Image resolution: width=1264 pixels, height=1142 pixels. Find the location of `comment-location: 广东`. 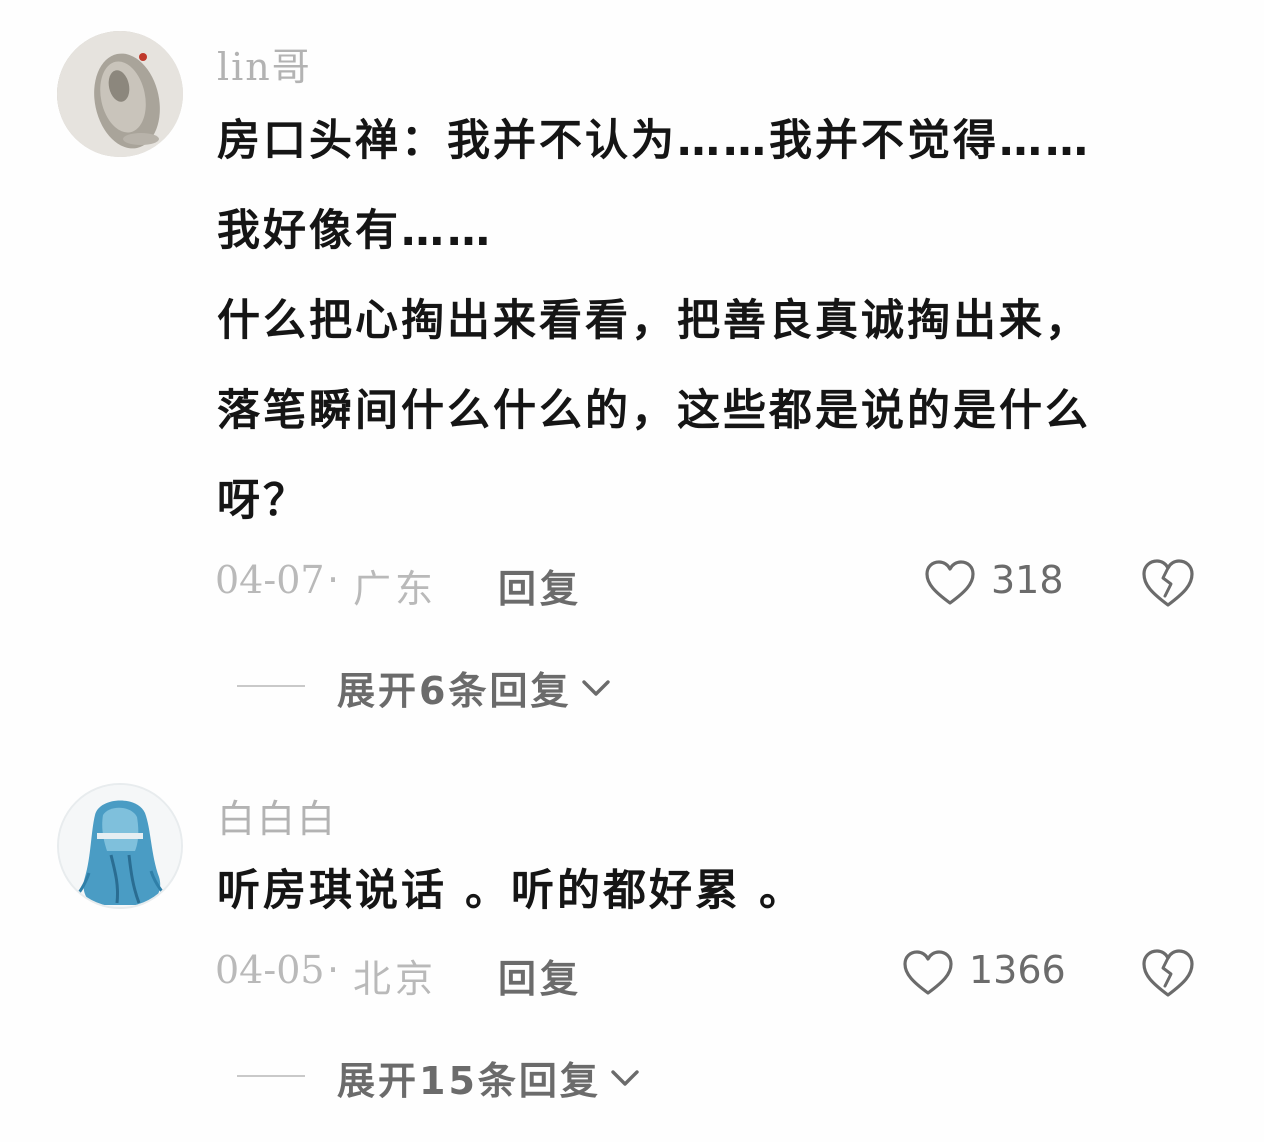

comment-location: 广东 is located at coordinates (395, 589).